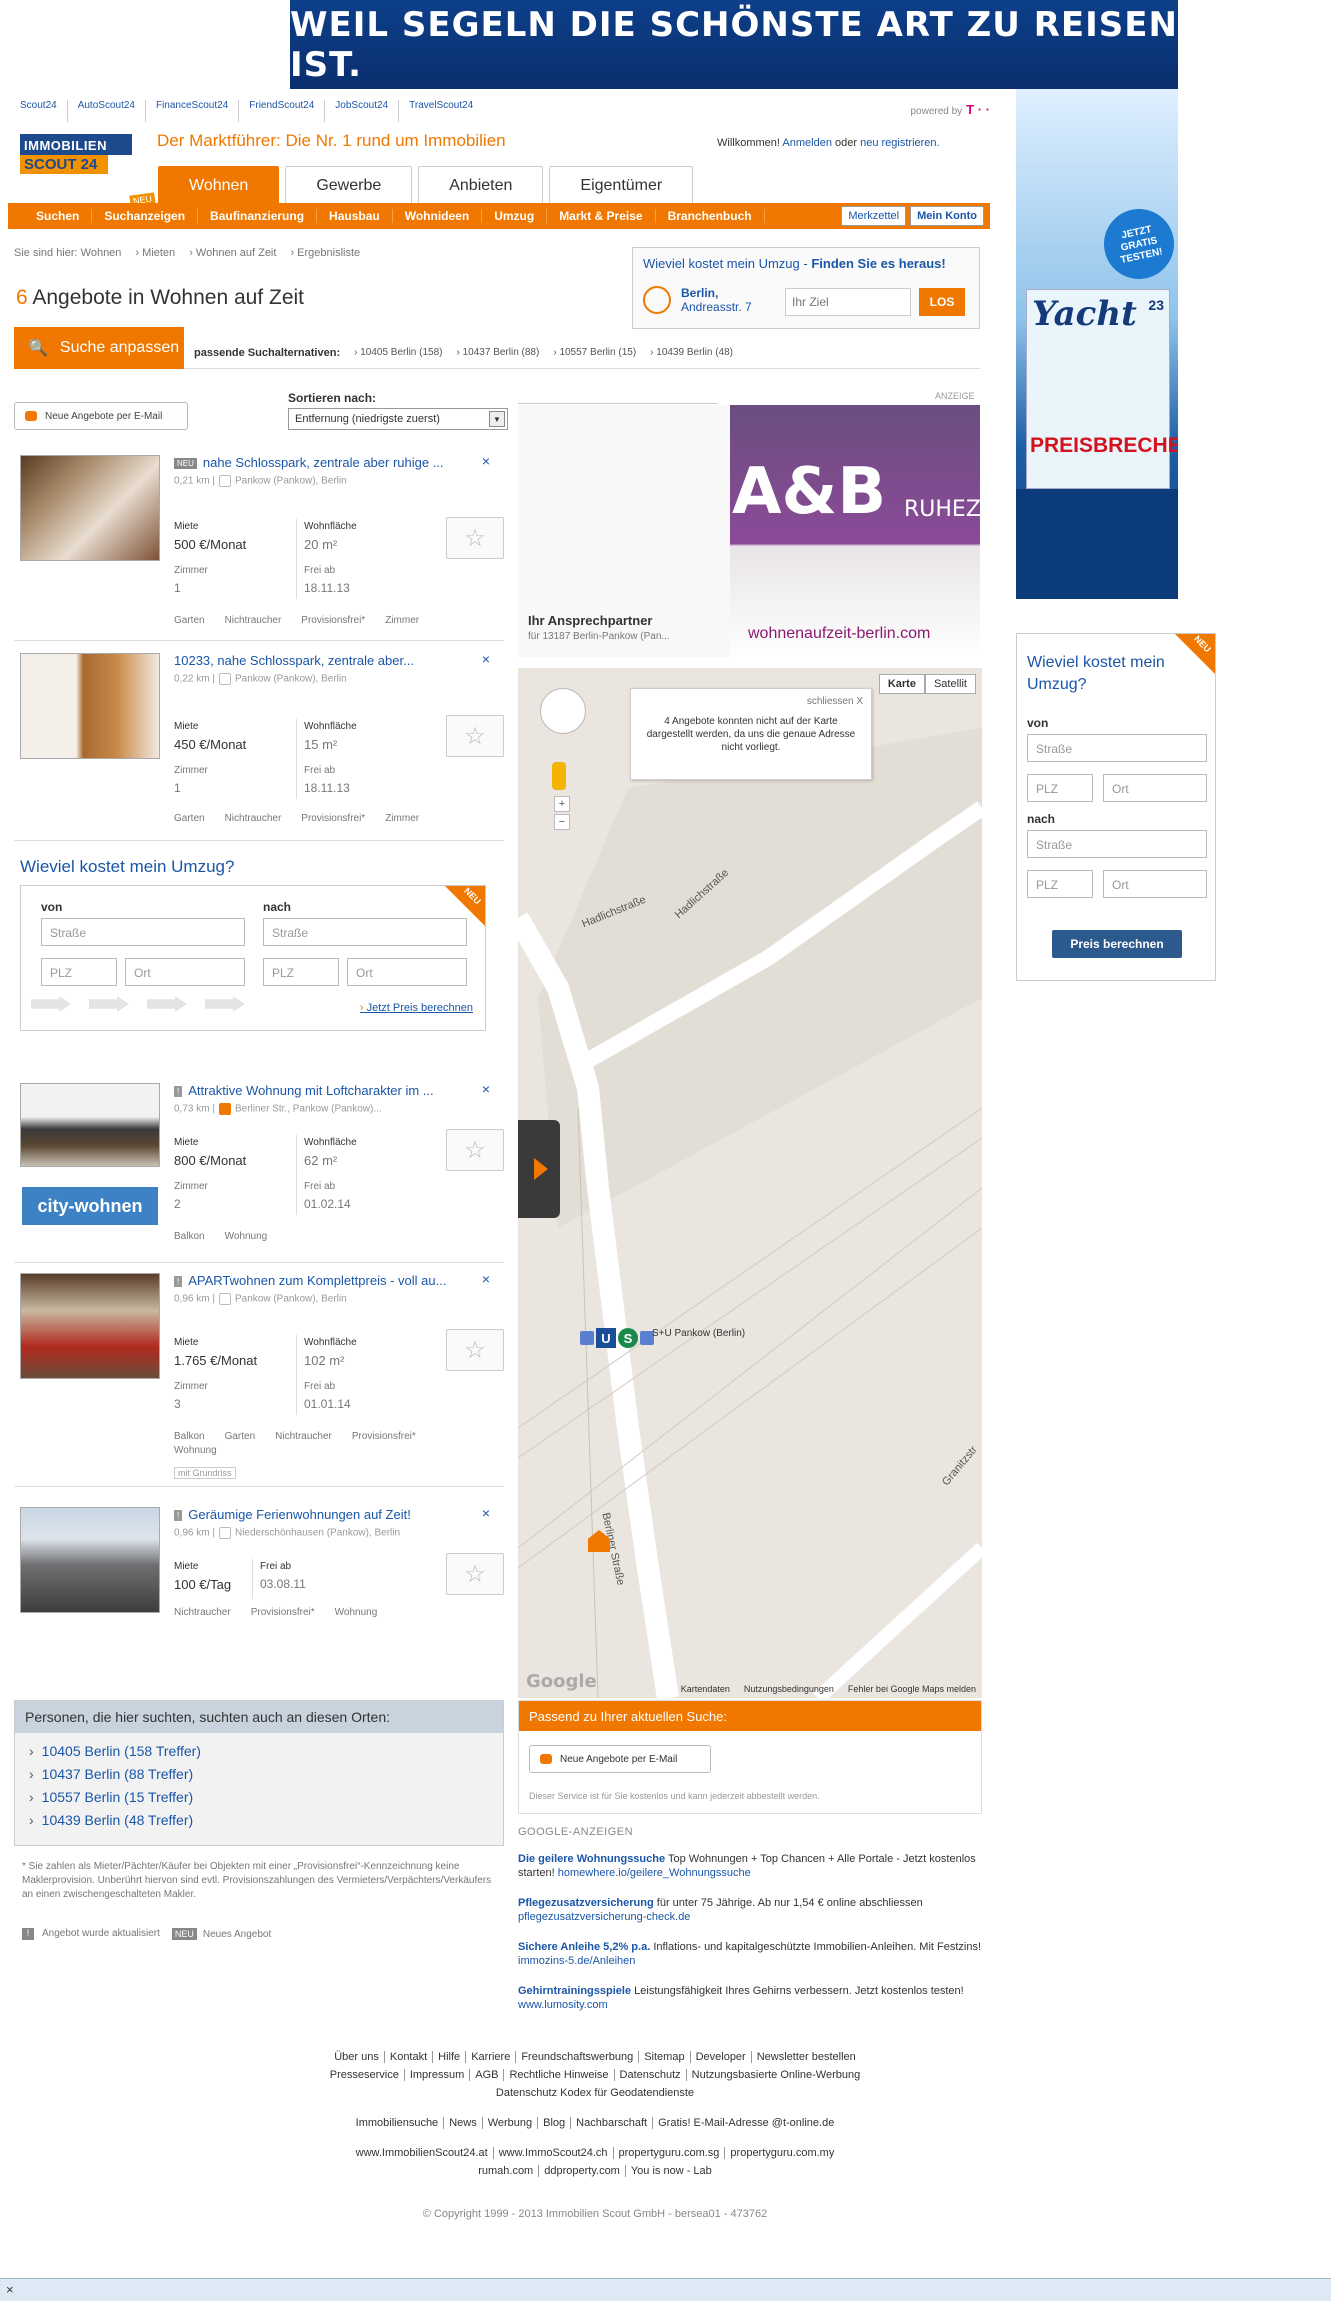  Describe the element at coordinates (848, 302) in the screenshot. I see `destination-input` at that location.